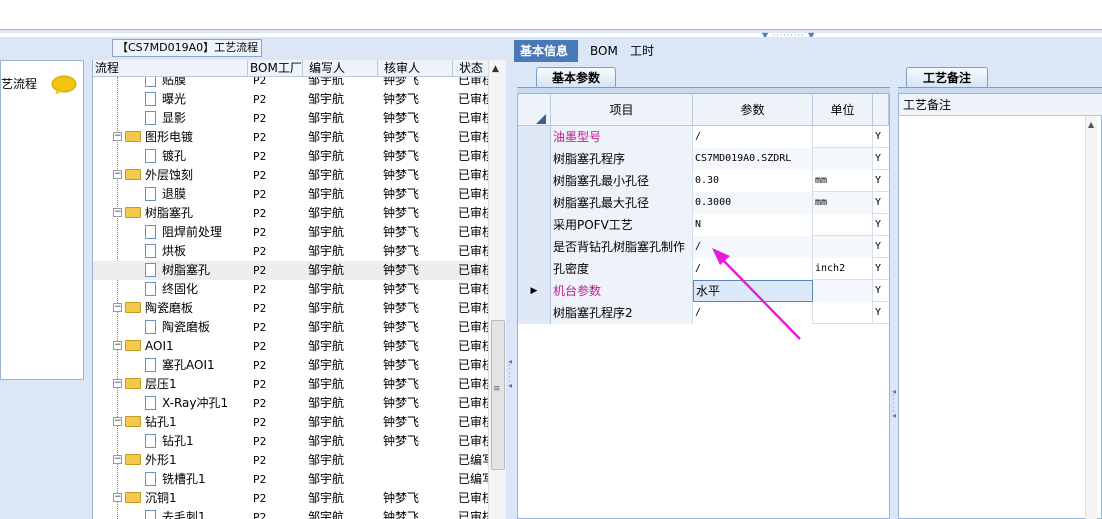  Describe the element at coordinates (291, 137) in the screenshot. I see `table-row: − 图形电镀 P2 邹宇航 钟梦飞 已审核` at that location.